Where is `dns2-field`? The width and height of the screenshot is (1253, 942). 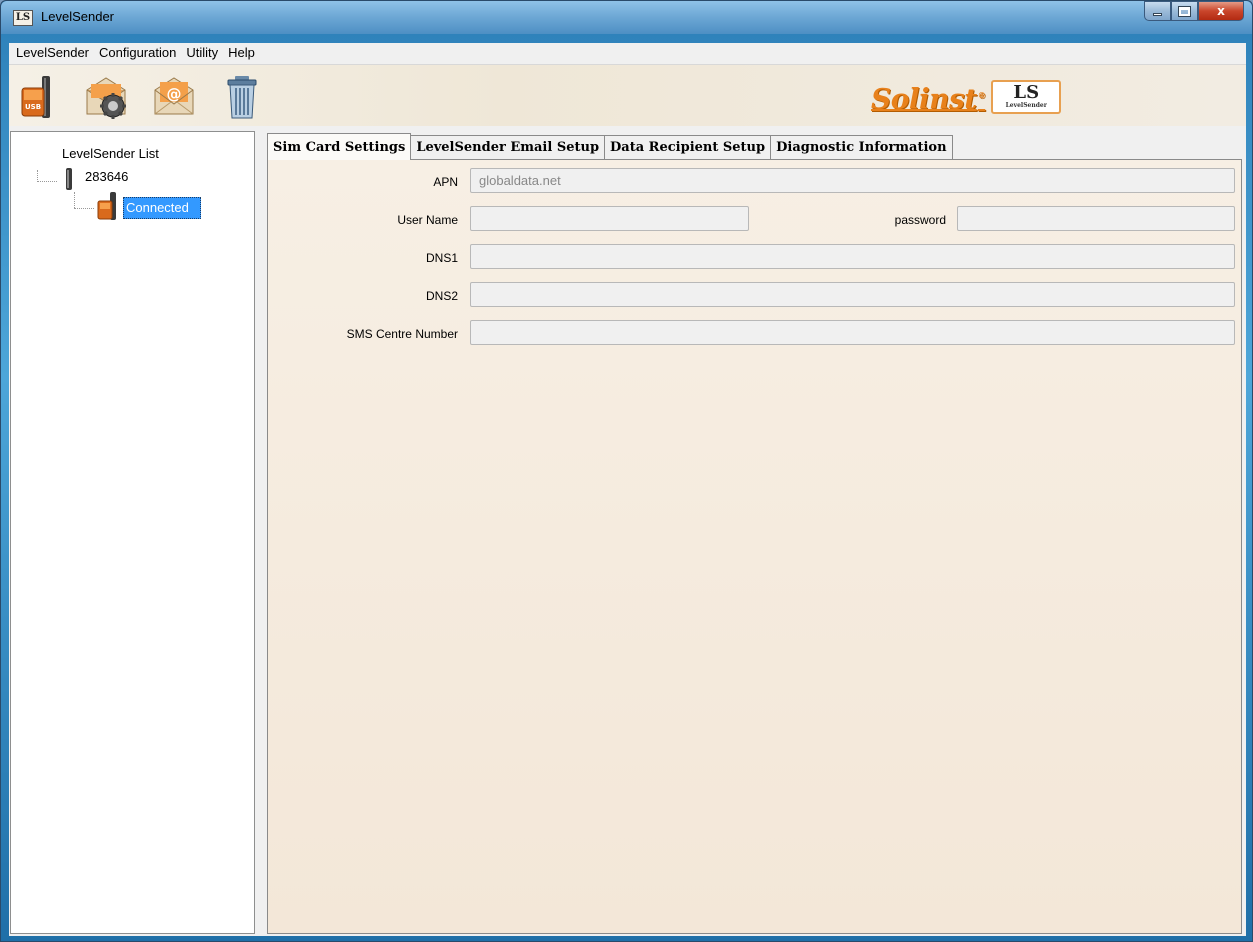
dns2-field is located at coordinates (852, 294).